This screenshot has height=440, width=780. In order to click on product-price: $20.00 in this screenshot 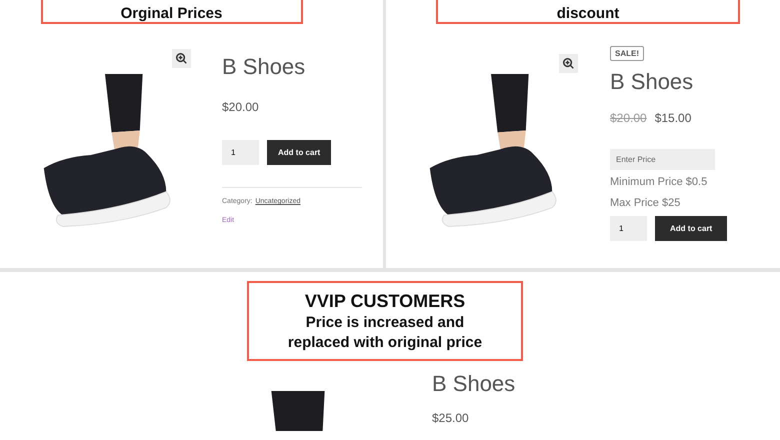, I will do `click(240, 107)`.